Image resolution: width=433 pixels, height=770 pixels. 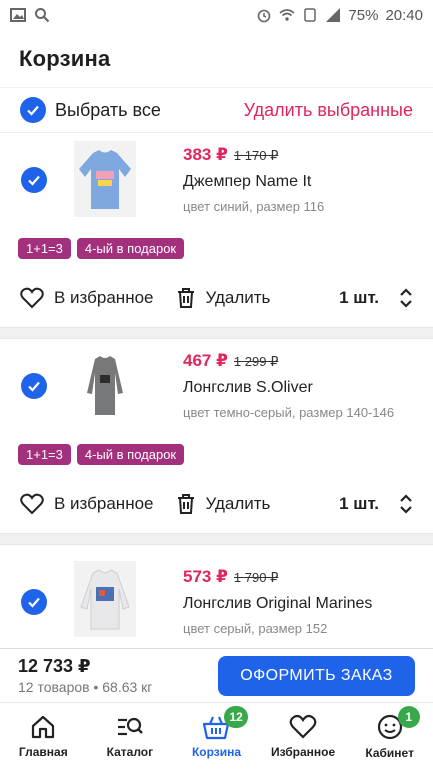 What do you see at coordinates (404, 15) in the screenshot?
I see `clock: 20:40` at bounding box center [404, 15].